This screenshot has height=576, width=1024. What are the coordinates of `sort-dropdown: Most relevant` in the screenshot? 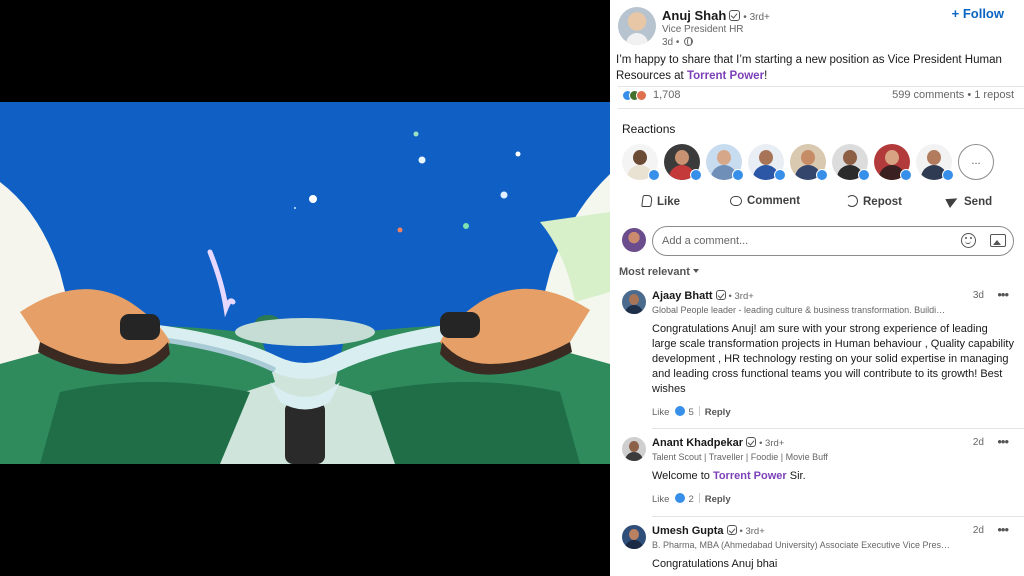 It's located at (659, 272).